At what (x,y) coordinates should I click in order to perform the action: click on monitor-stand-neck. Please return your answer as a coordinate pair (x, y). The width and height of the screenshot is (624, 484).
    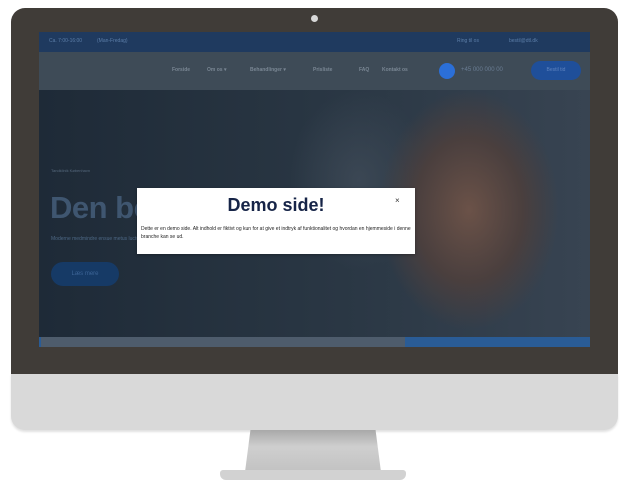
    Looking at the image, I should click on (313, 451).